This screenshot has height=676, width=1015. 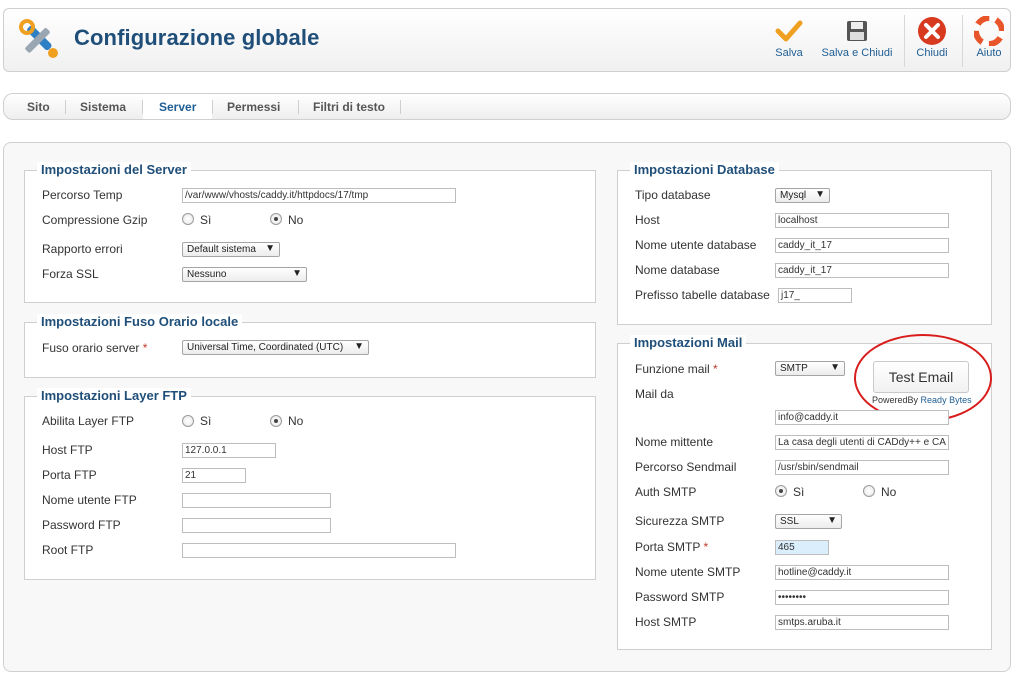 What do you see at coordinates (862, 245) in the screenshot?
I see `db-user-input: caddy_it_17` at bounding box center [862, 245].